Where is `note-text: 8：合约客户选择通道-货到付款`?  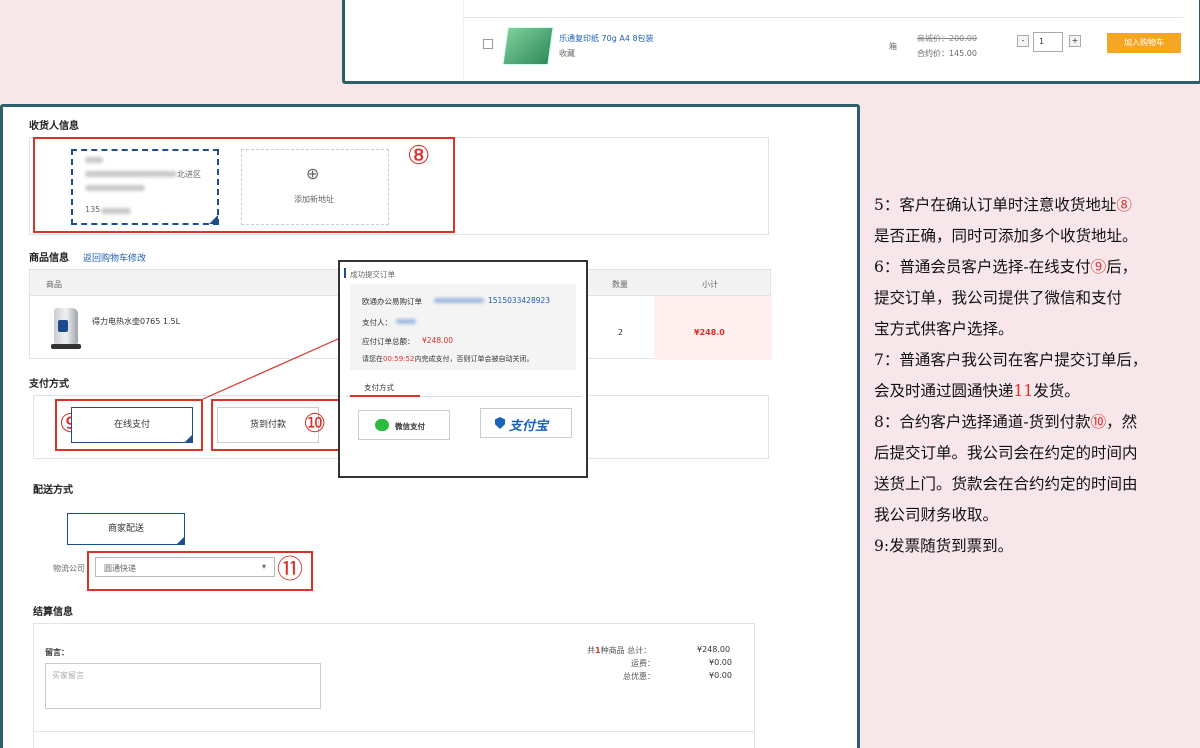 note-text: 8：合约客户选择通道-货到付款 is located at coordinates (982, 422).